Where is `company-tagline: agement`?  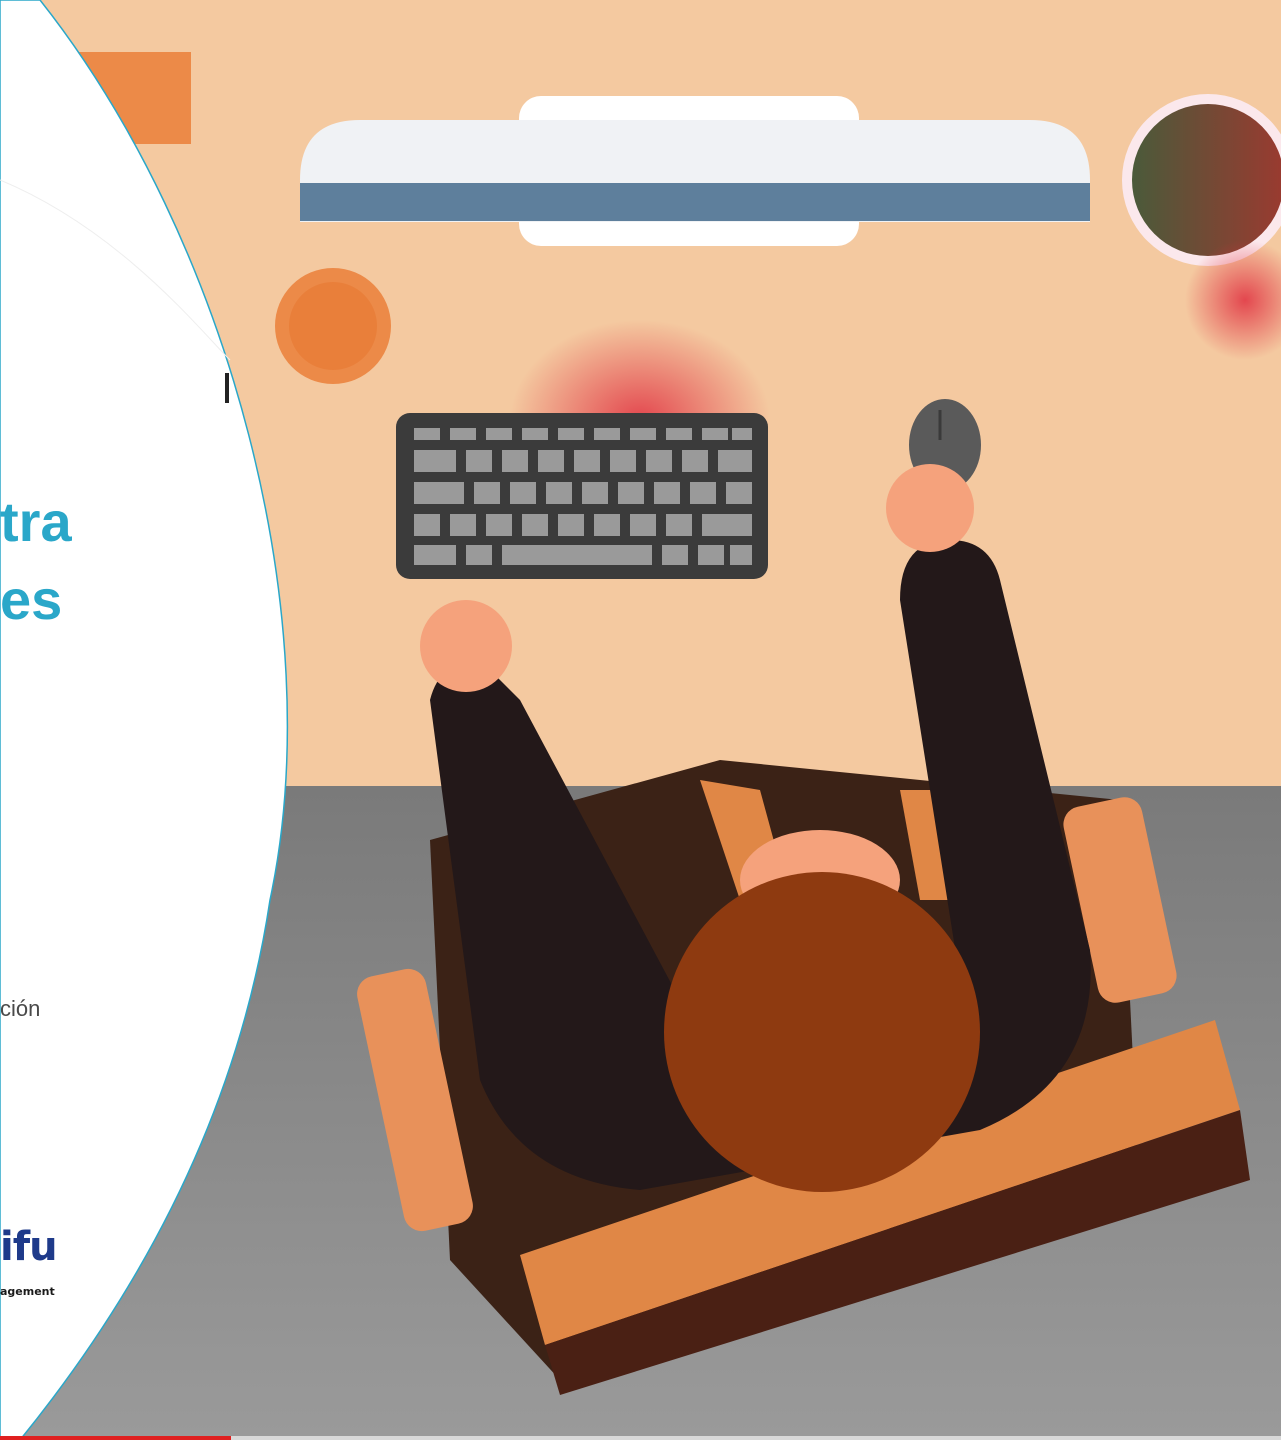 company-tagline: agement is located at coordinates (27, 1291).